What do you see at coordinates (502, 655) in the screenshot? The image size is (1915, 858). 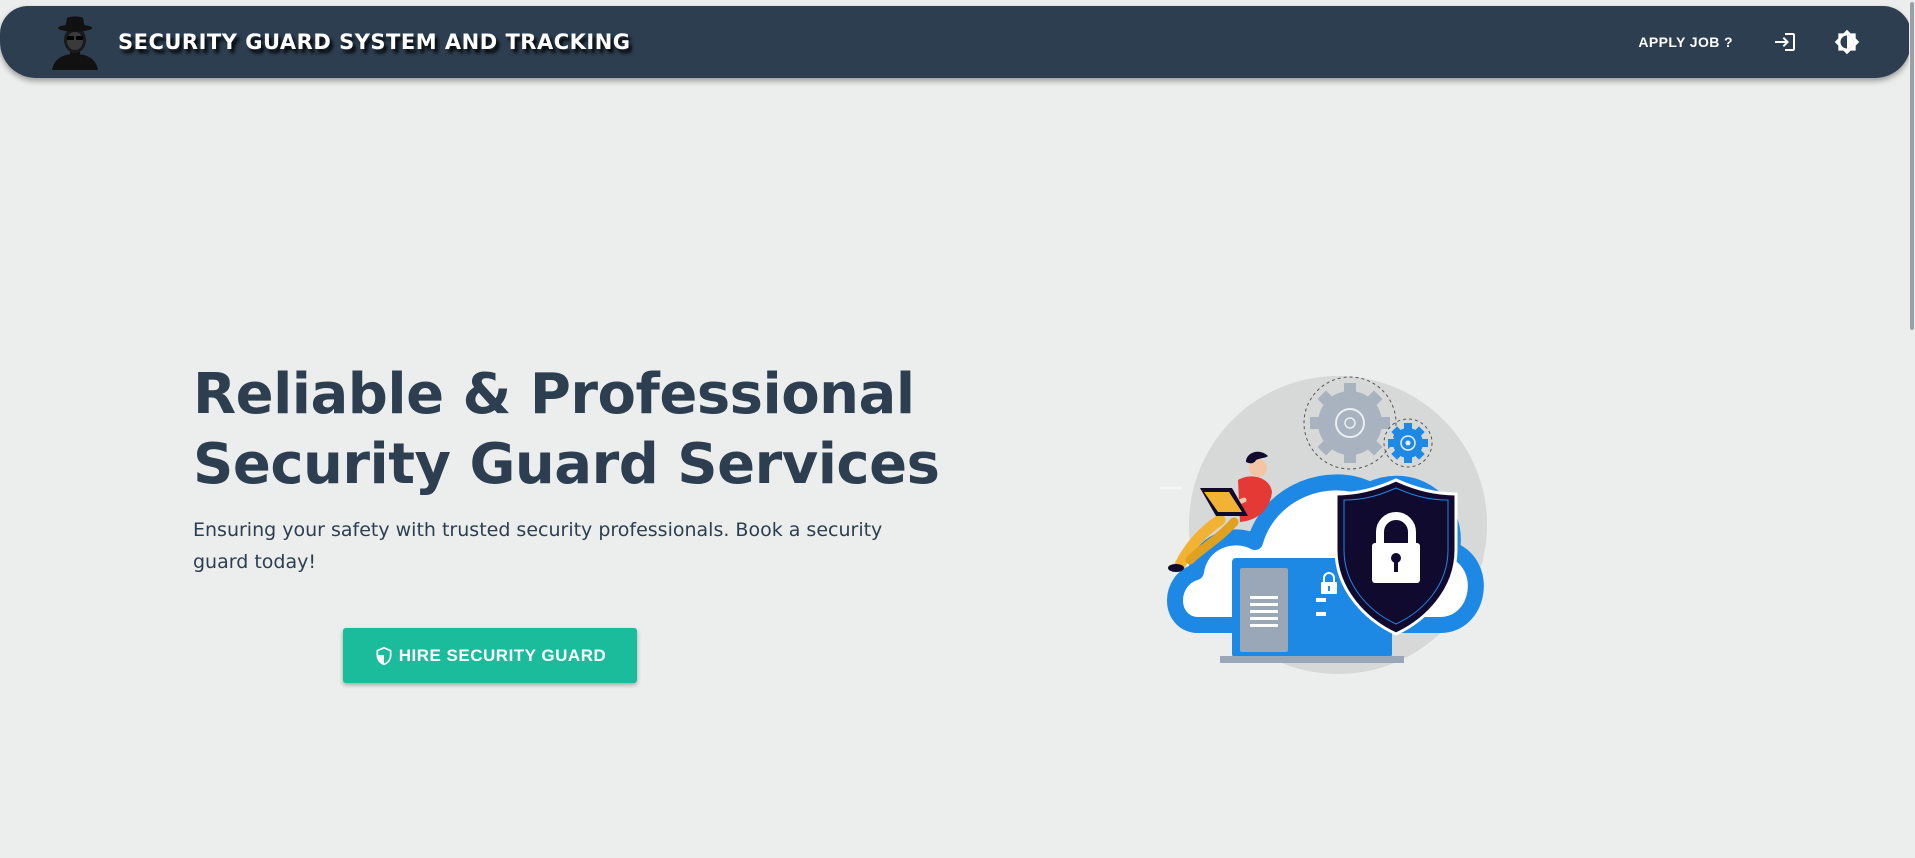 I see `hire-button-label: HIRE SECURITY GUARD` at bounding box center [502, 655].